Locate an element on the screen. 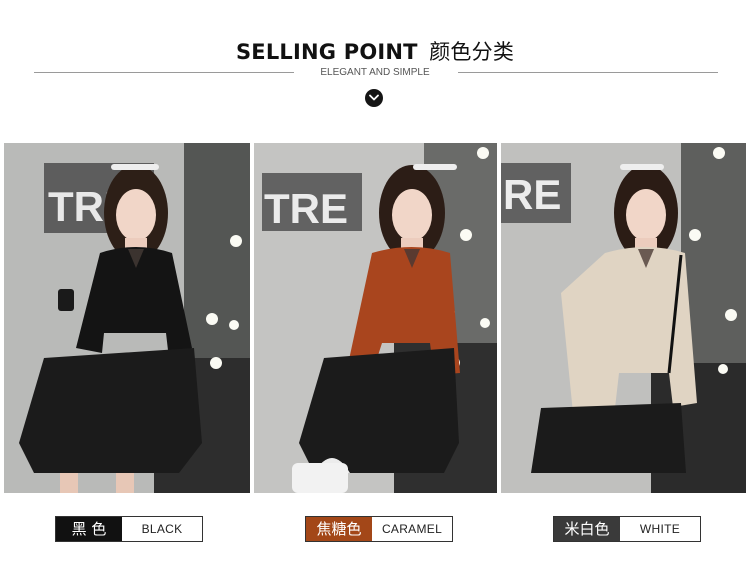  color-name-cn: 焦糖色 is located at coordinates (339, 529).